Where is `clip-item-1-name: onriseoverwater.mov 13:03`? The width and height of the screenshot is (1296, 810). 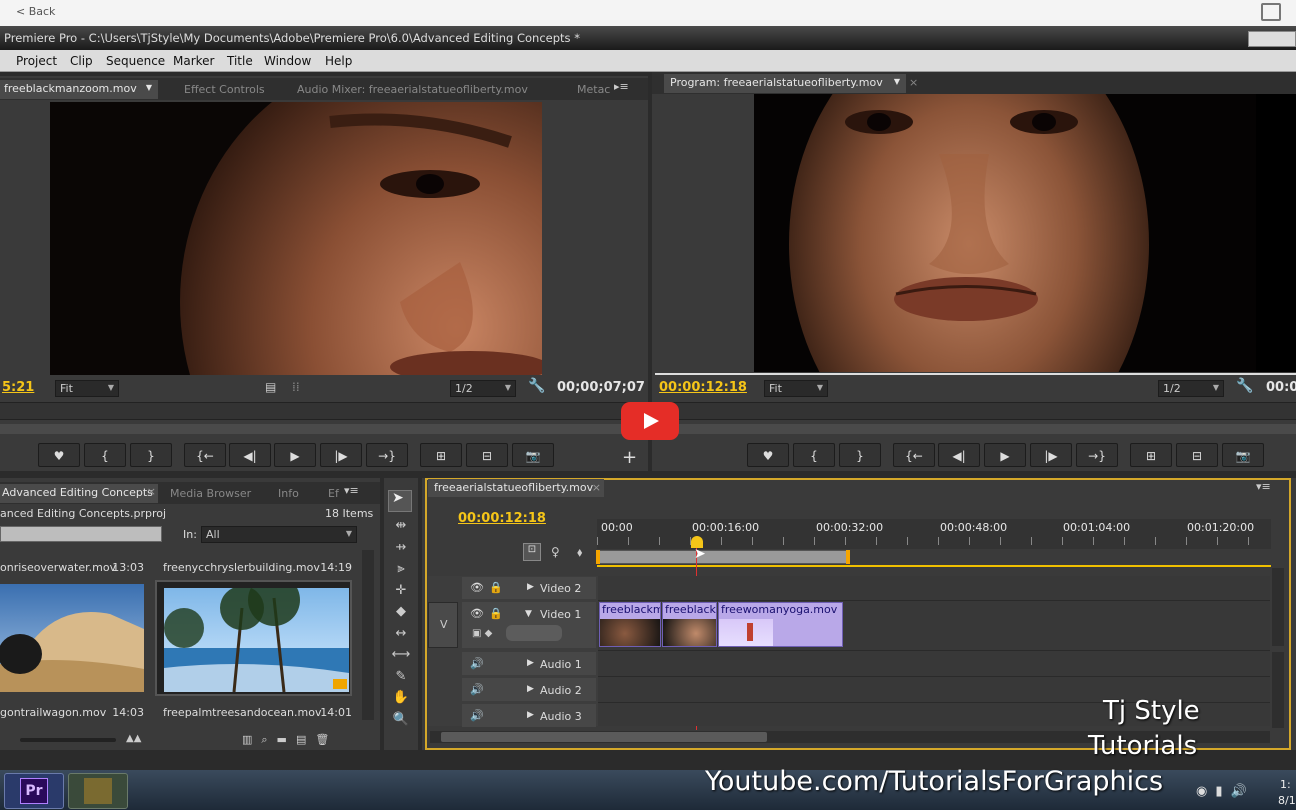
clip-item-1-name: onriseoverwater.mov 13:03 is located at coordinates (75, 567).